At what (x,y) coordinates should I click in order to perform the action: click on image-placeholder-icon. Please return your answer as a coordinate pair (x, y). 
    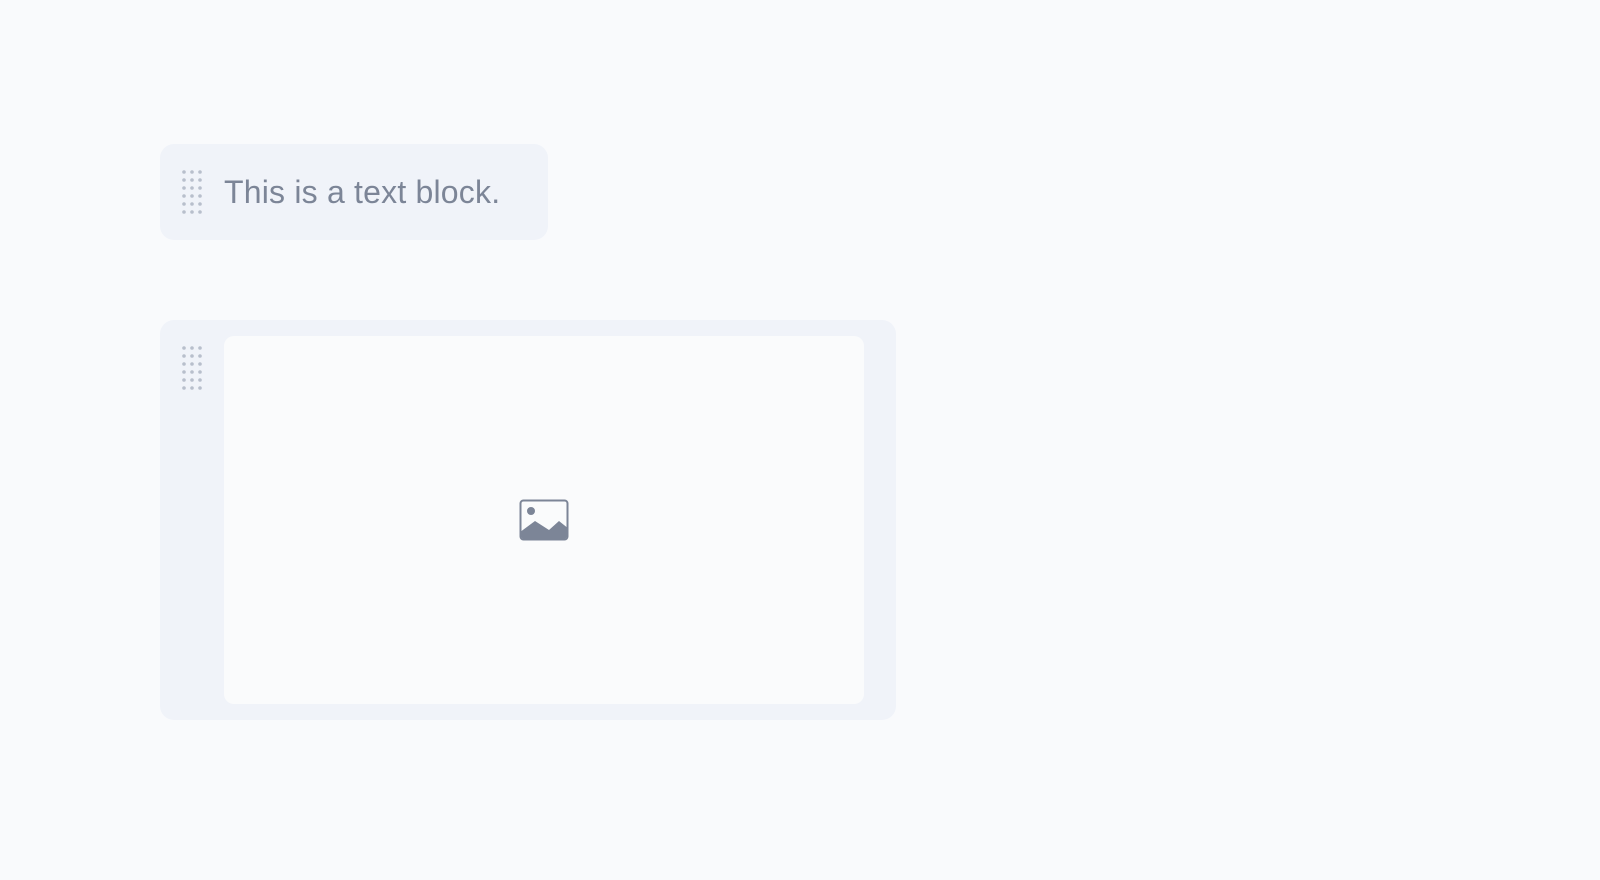
    Looking at the image, I should click on (544, 520).